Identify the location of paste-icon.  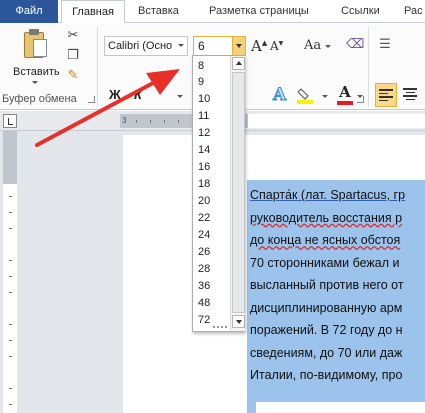
(37, 44).